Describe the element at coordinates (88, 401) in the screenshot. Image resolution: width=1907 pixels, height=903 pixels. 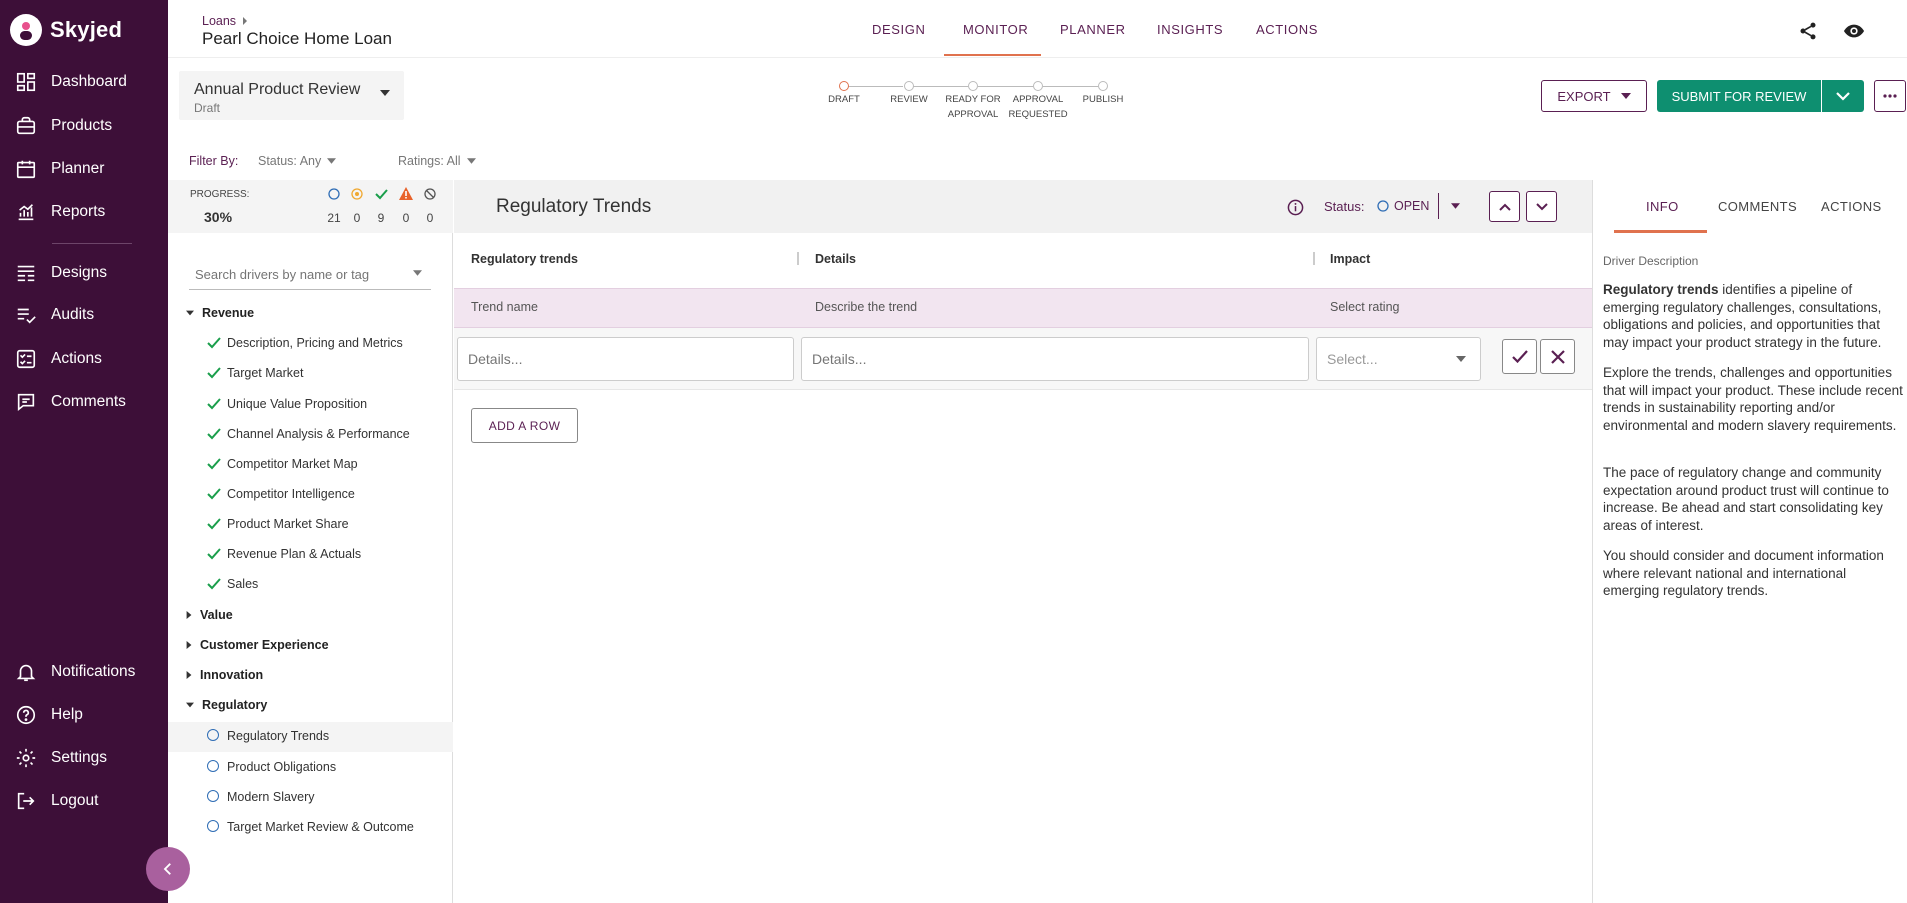
I see `sidebar-item-label: Comments` at that location.